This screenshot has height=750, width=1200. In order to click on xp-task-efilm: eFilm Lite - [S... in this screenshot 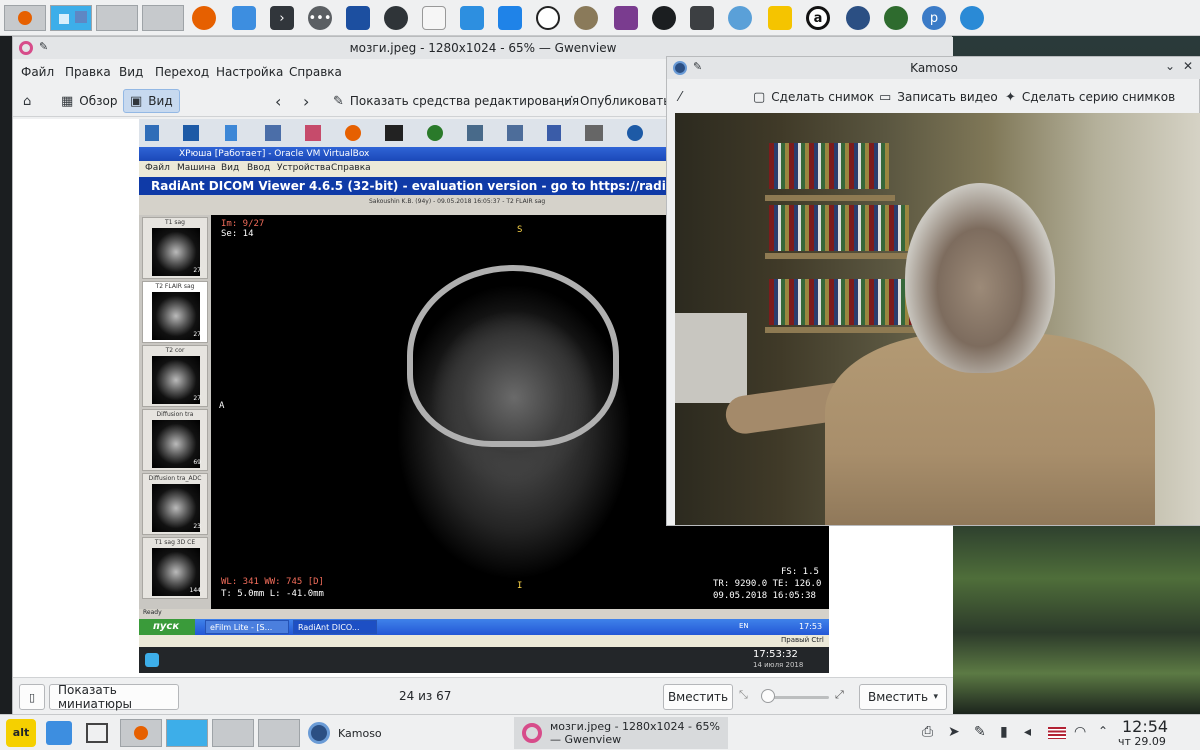, I will do `click(247, 627)`.